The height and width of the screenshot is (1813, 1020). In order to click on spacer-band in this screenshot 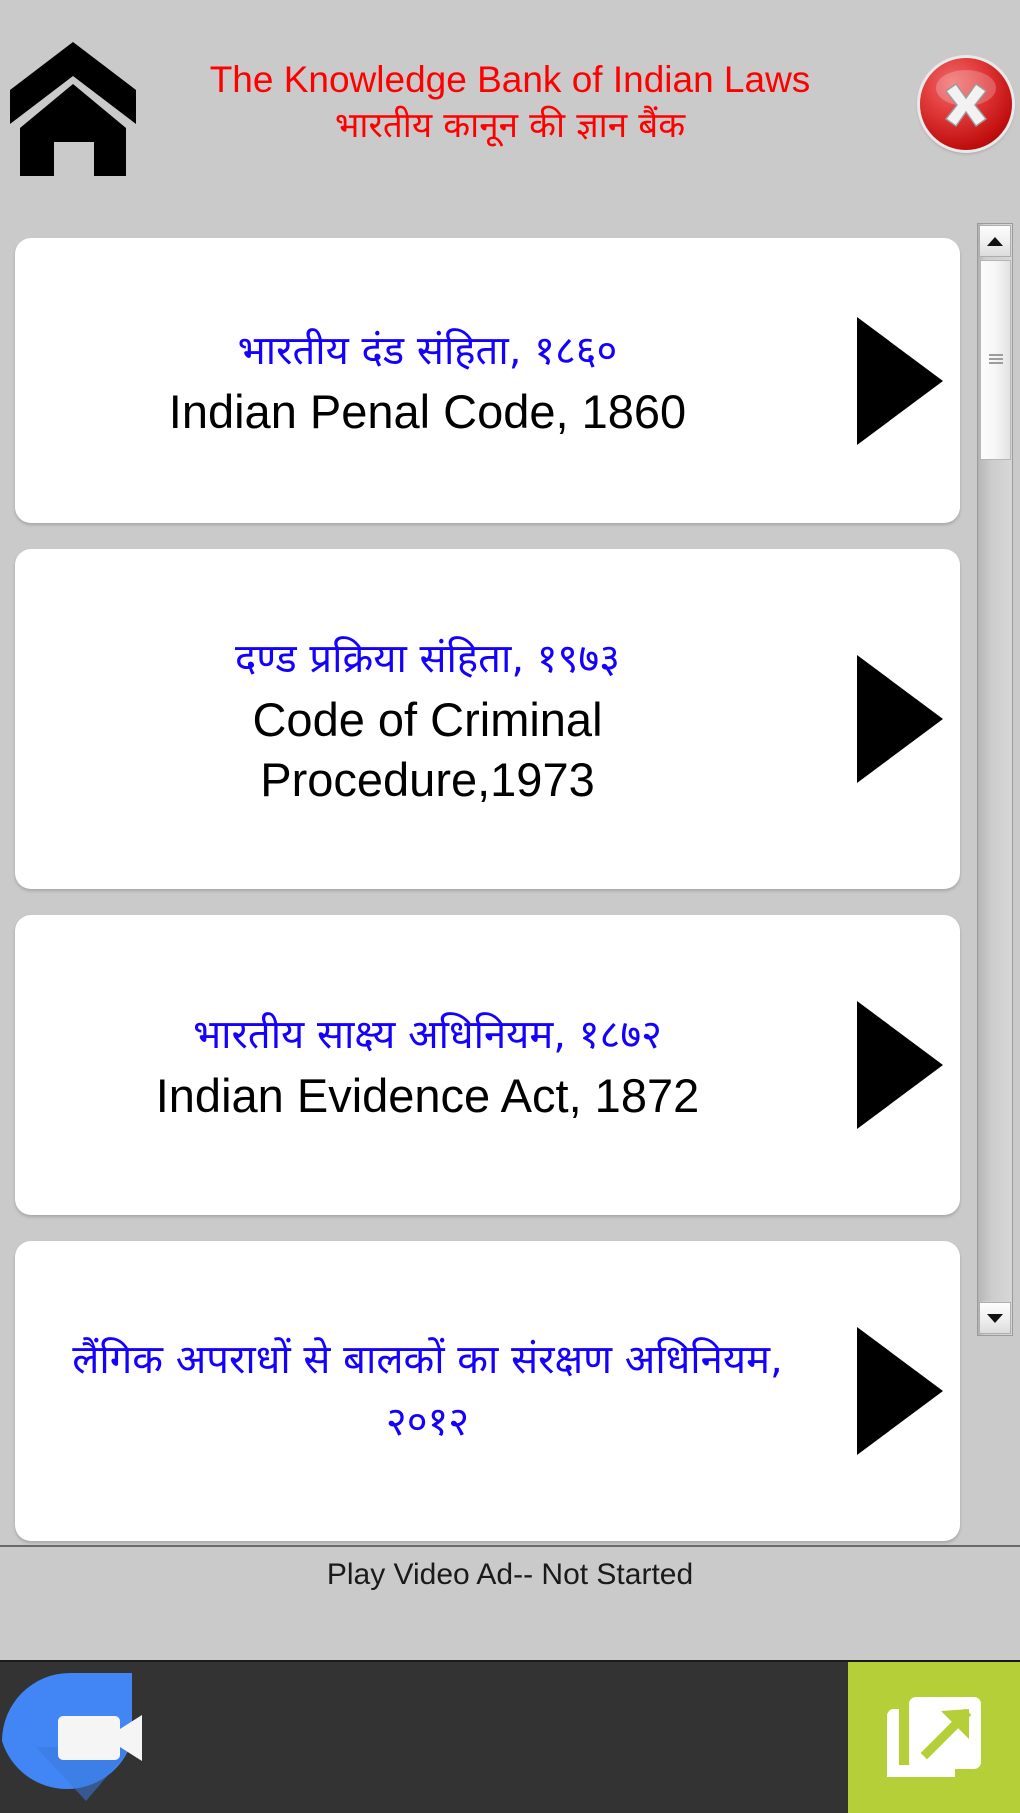, I will do `click(510, 1631)`.